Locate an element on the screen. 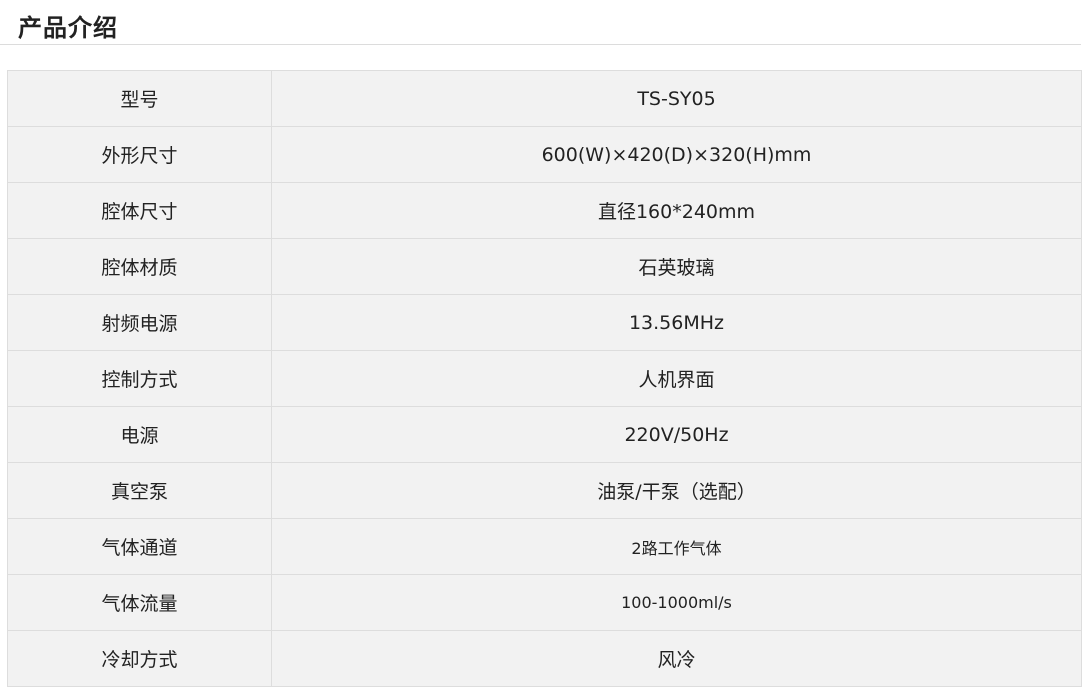  spec-value: 220V/50Hz is located at coordinates (676, 434).